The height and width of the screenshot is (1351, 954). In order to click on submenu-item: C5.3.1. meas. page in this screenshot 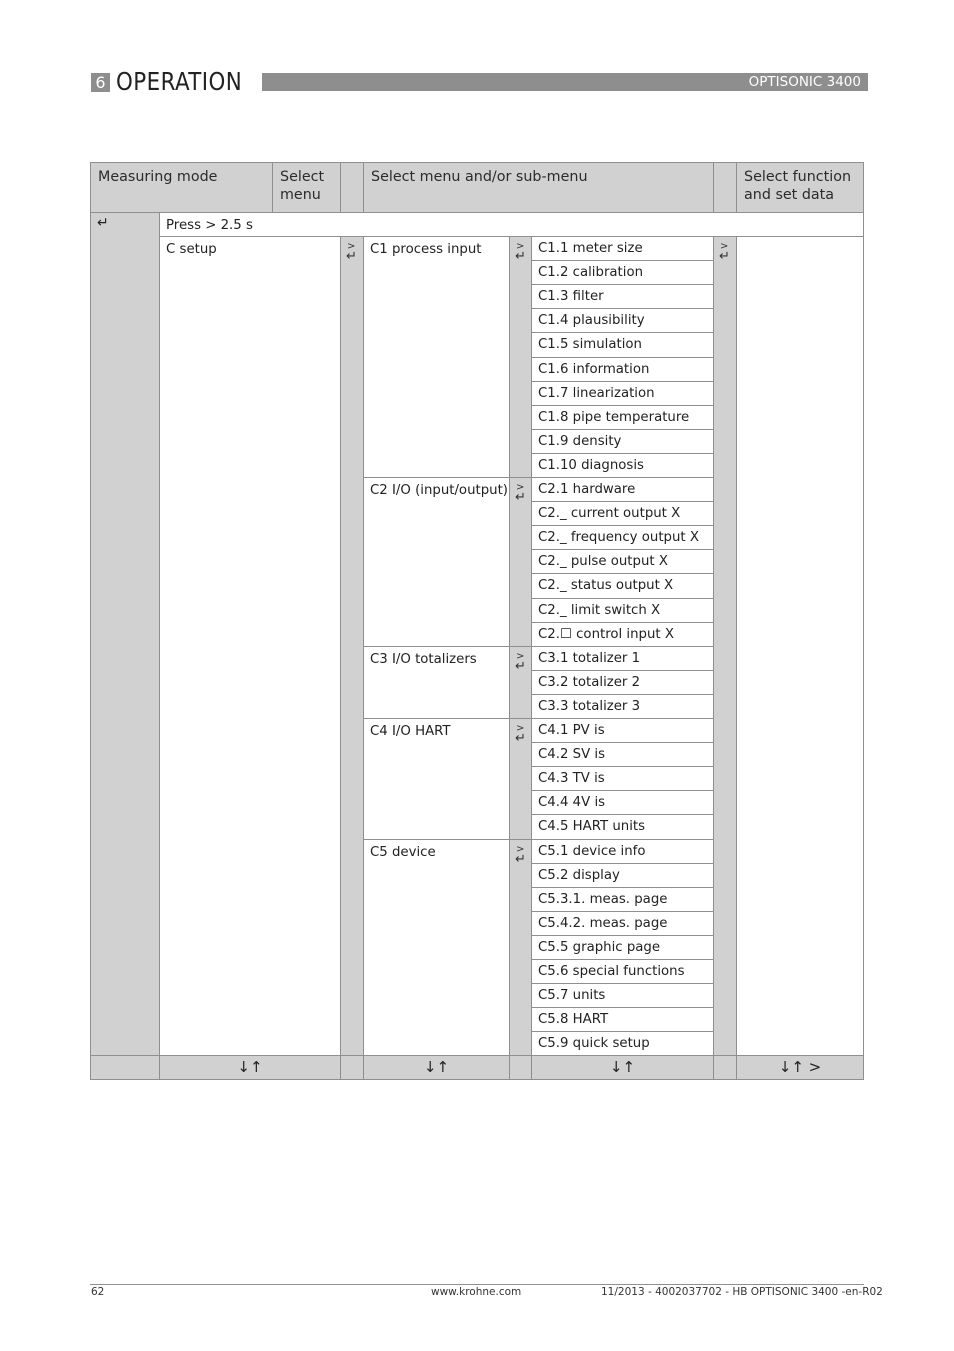, I will do `click(622, 899)`.